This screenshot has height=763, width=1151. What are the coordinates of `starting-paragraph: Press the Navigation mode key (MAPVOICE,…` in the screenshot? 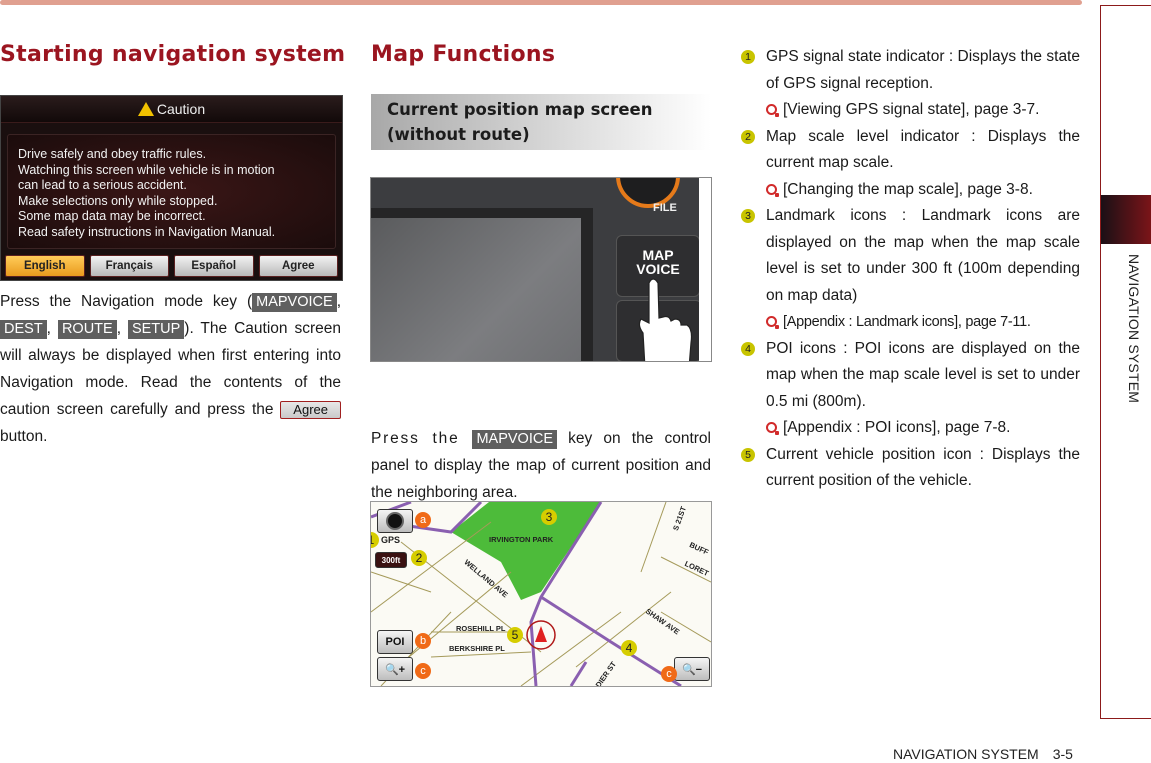 It's located at (170, 369).